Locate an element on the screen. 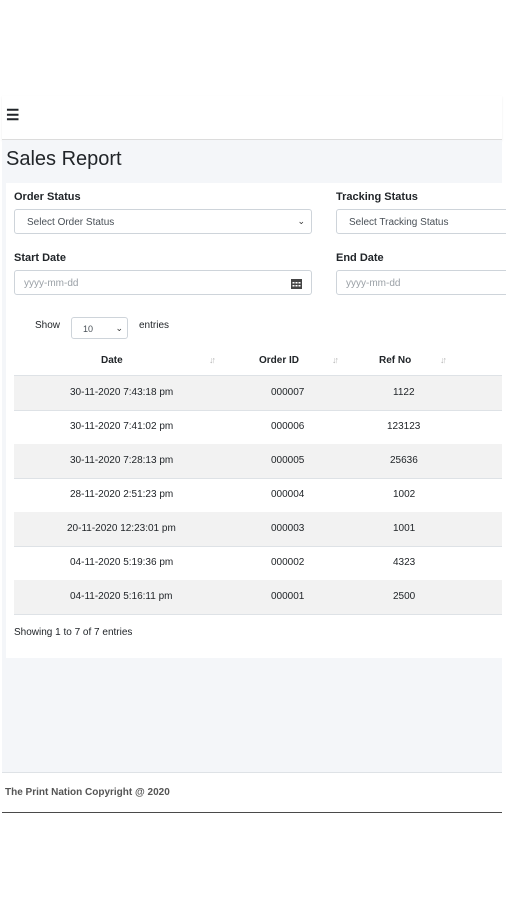  cell-order-id: 000001 is located at coordinates (288, 596).